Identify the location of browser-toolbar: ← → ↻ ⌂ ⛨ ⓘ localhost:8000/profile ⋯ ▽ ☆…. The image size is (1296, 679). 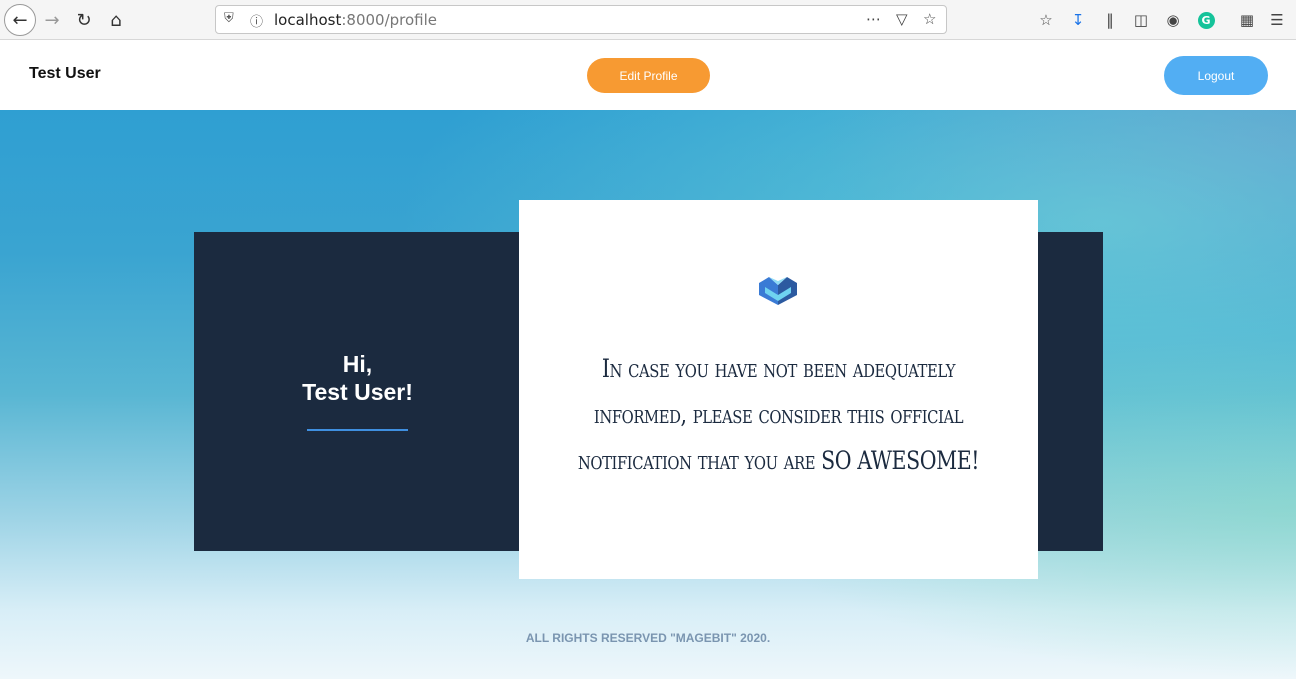
(648, 20).